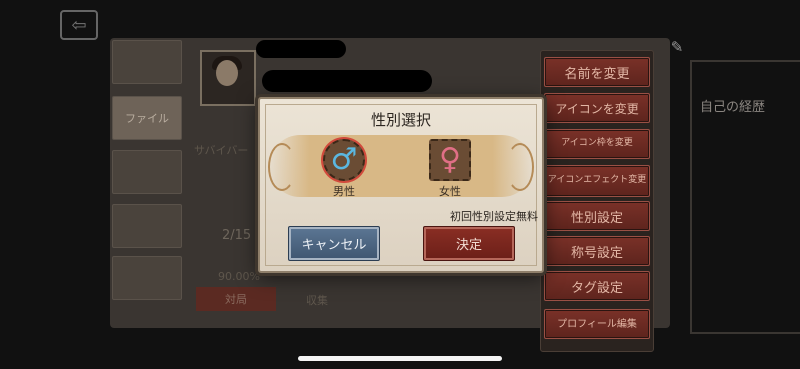 Image resolution: width=800 pixels, height=369 pixels. What do you see at coordinates (597, 144) in the screenshot?
I see `change-icon-frame-button: アイコン枠を変更` at bounding box center [597, 144].